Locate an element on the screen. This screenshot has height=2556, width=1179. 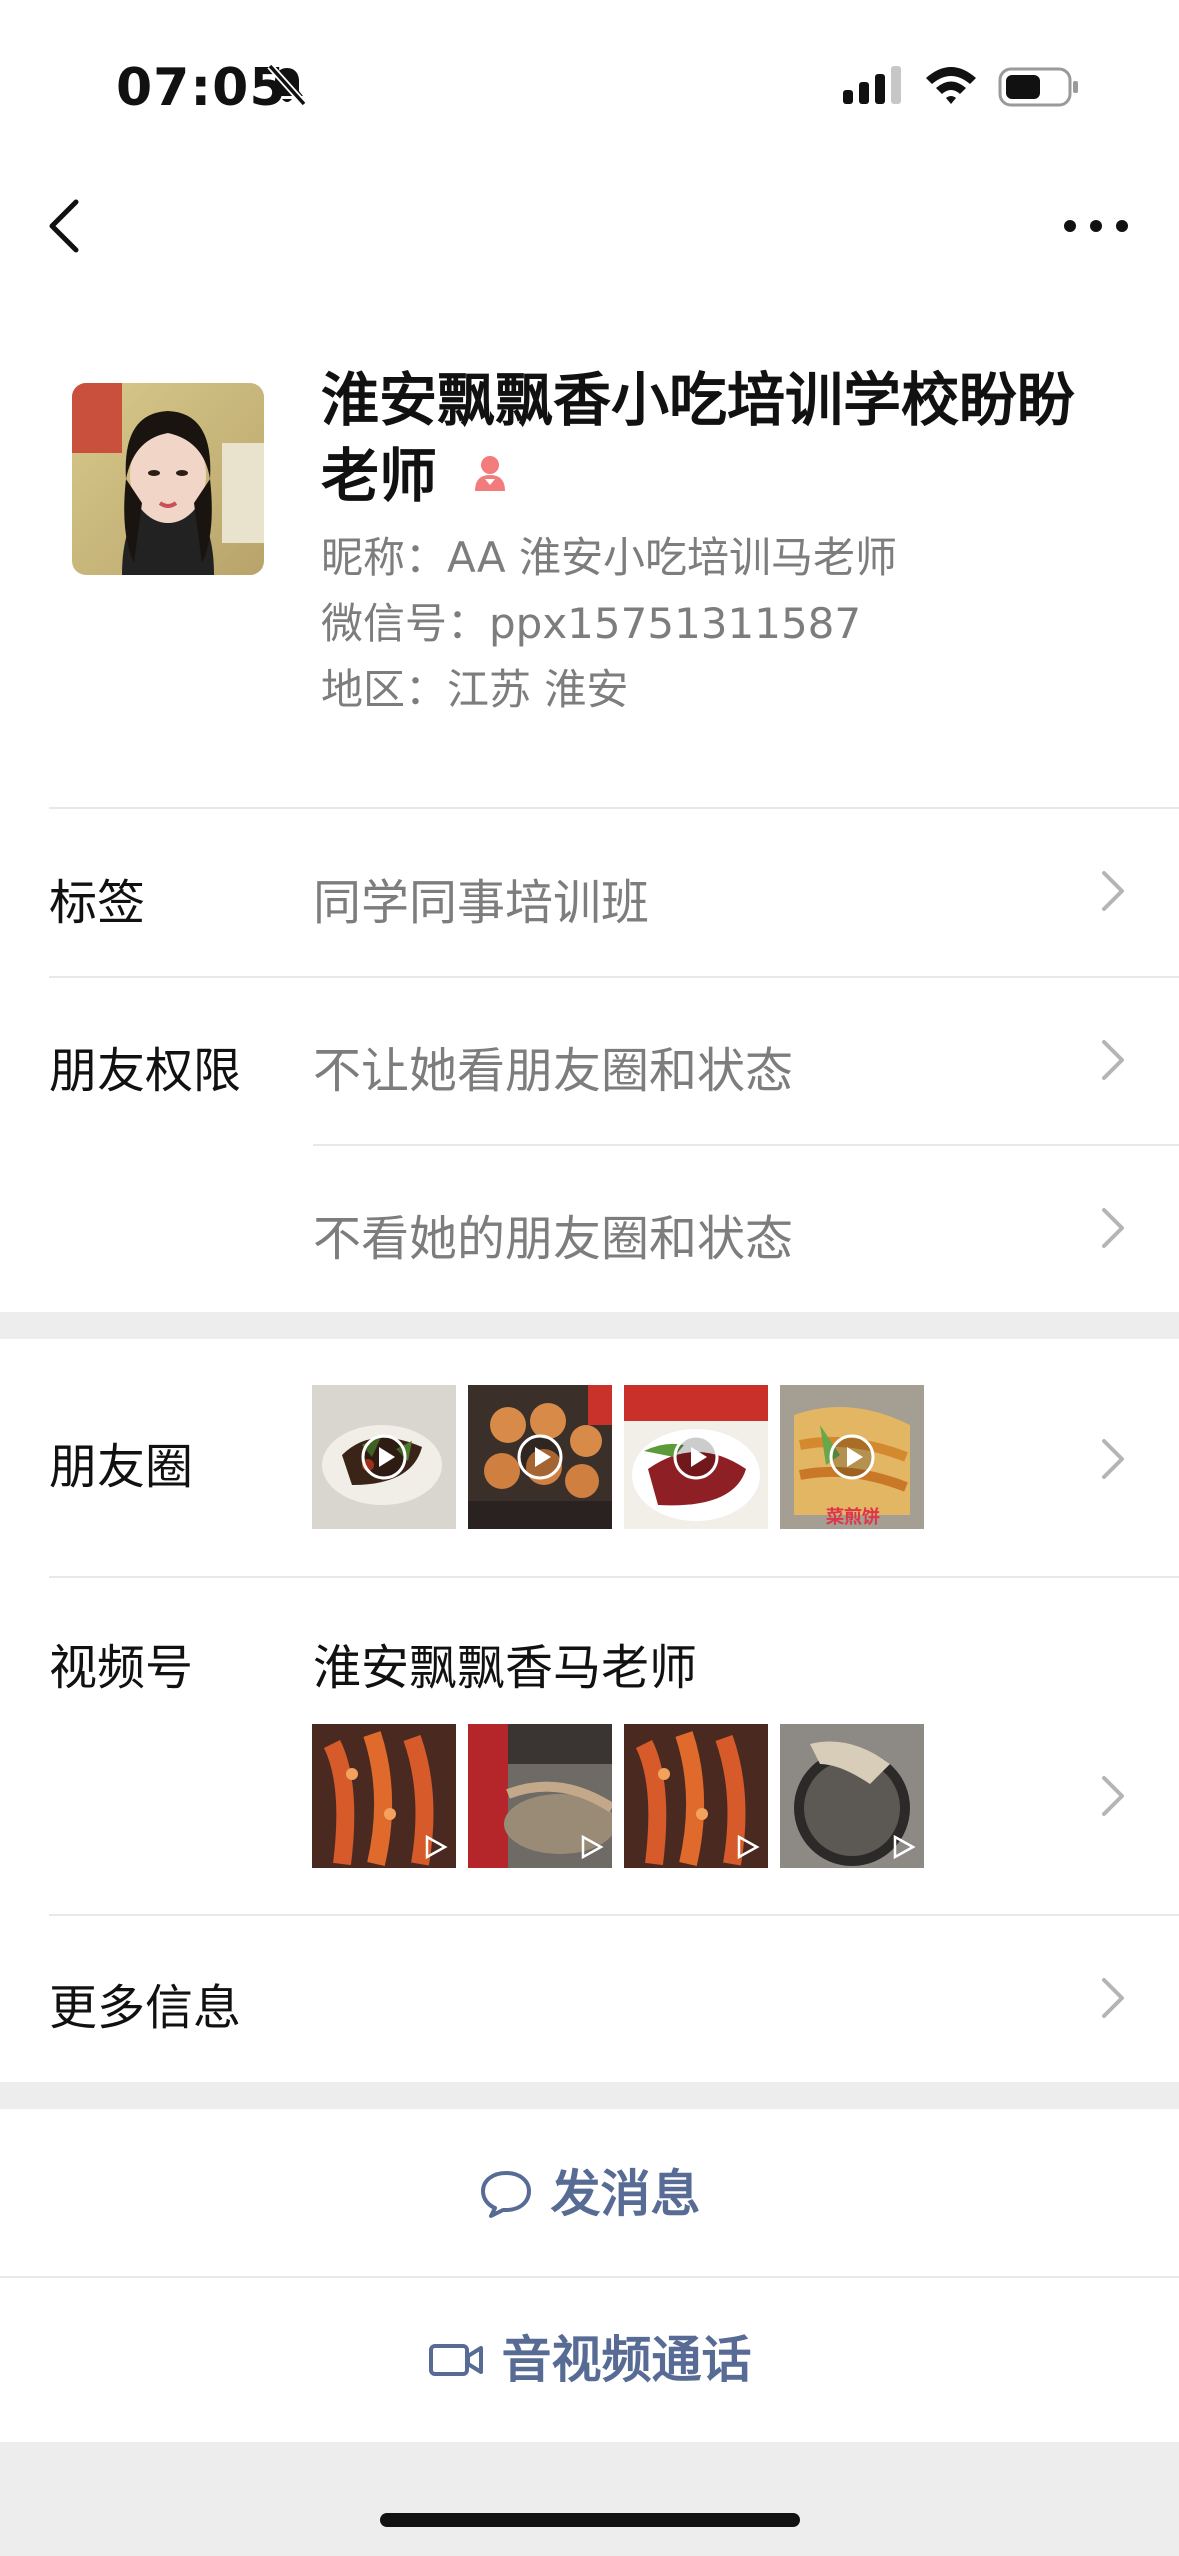
bell-muted-icon is located at coordinates (287, 85).